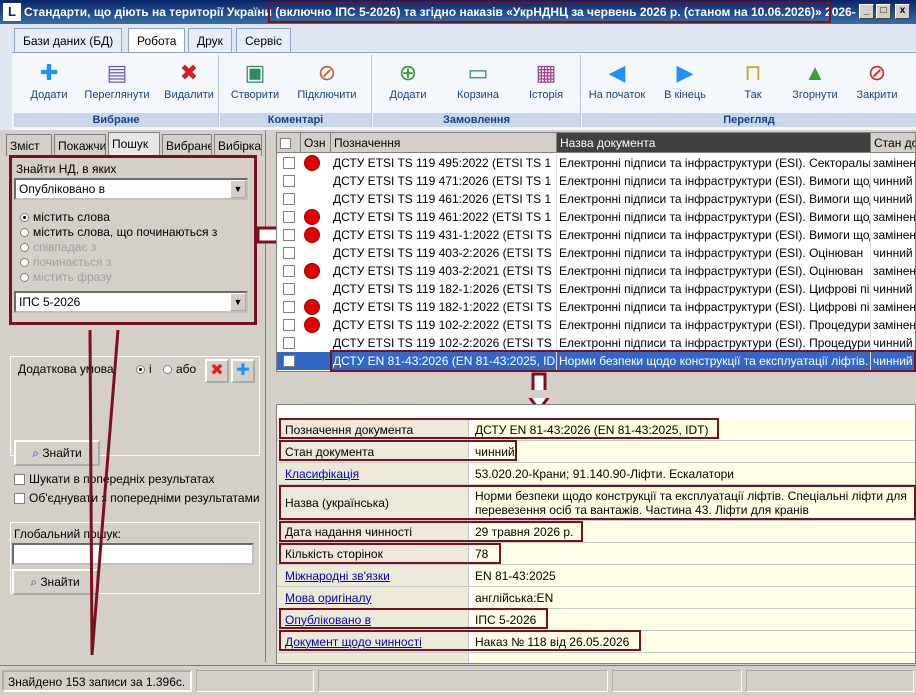  I want to click on detail-label: Міжнародні зв'язки, so click(373, 575).